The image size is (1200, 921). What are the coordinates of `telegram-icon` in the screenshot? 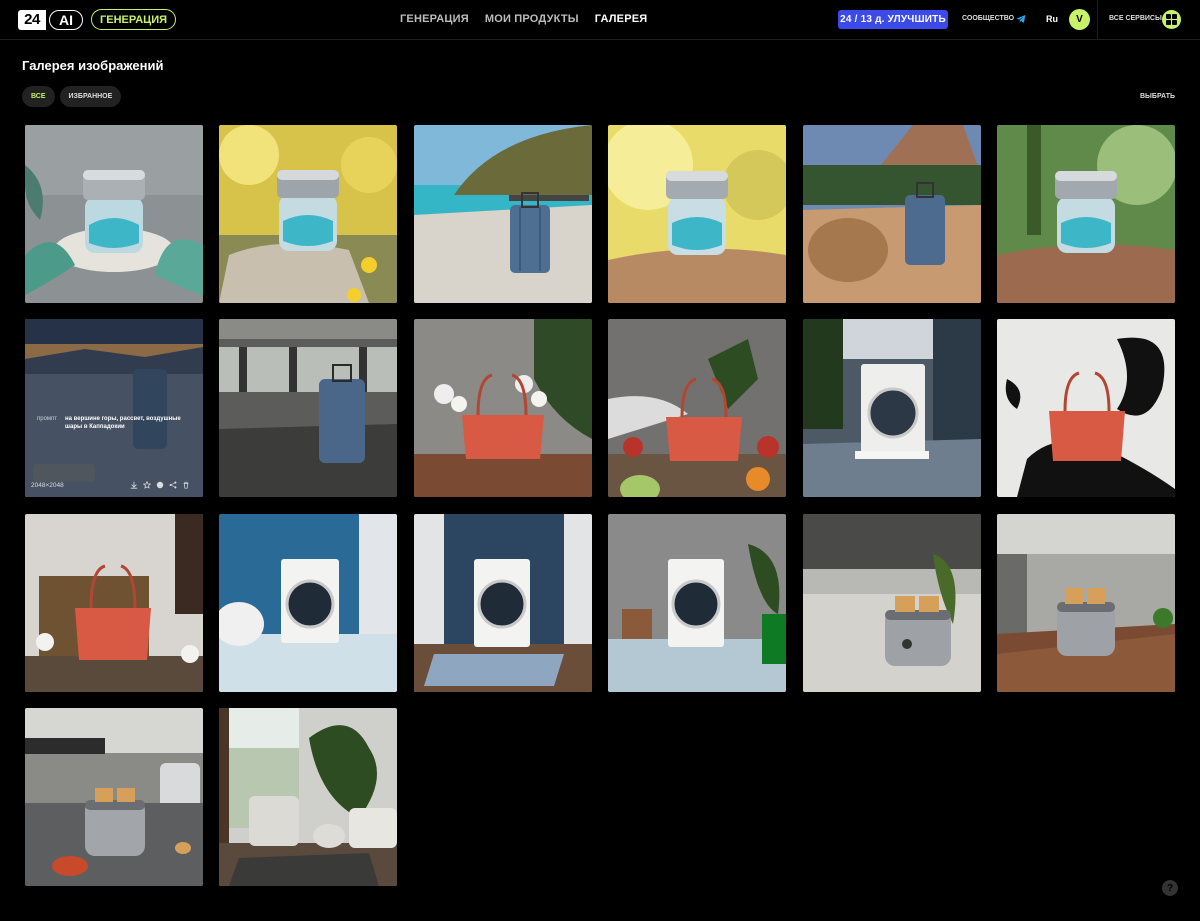 It's located at (1021, 19).